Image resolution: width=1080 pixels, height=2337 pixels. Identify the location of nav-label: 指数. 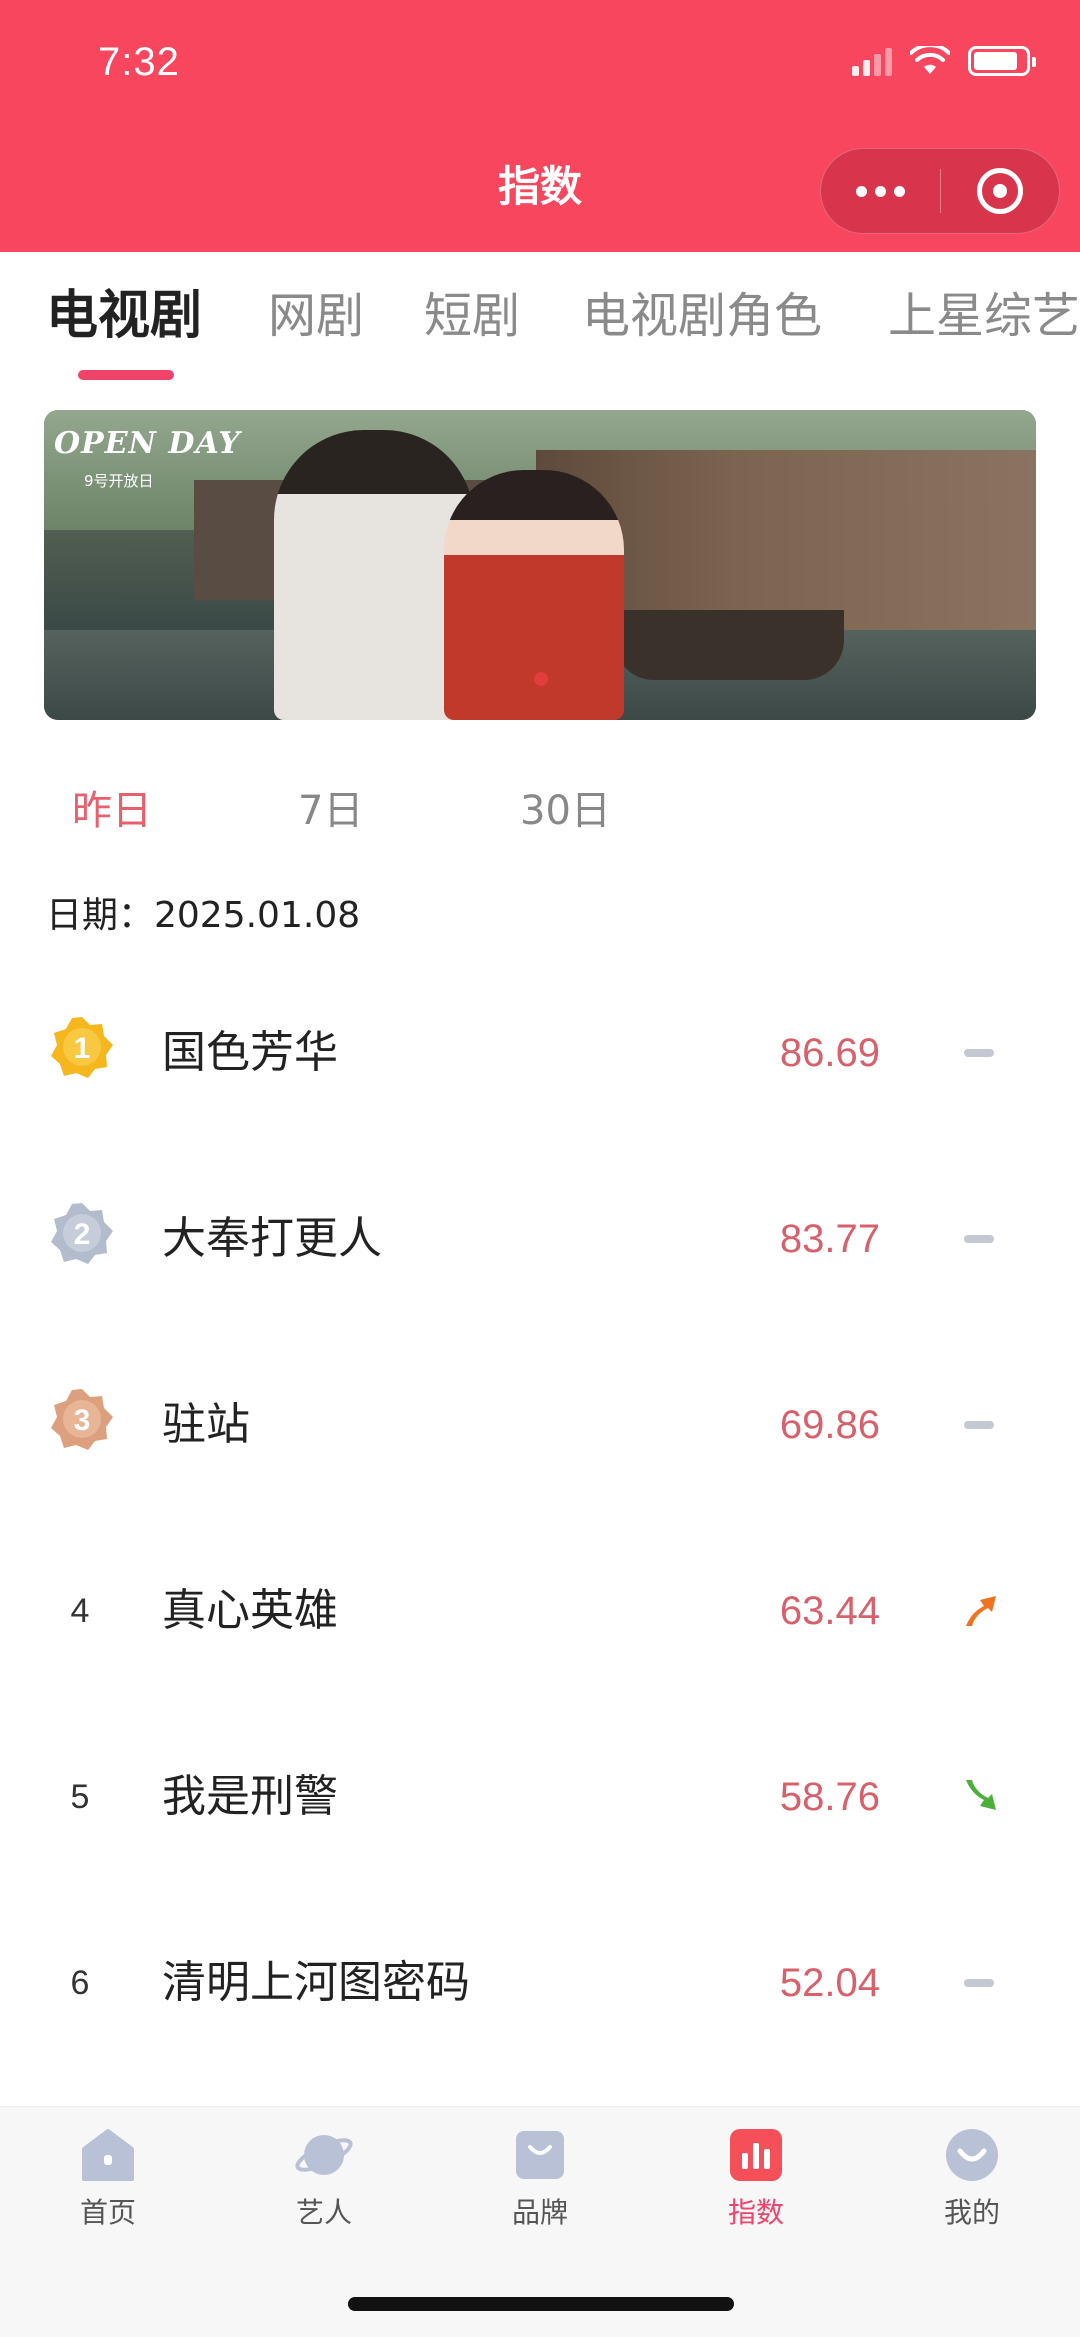
(755, 2212).